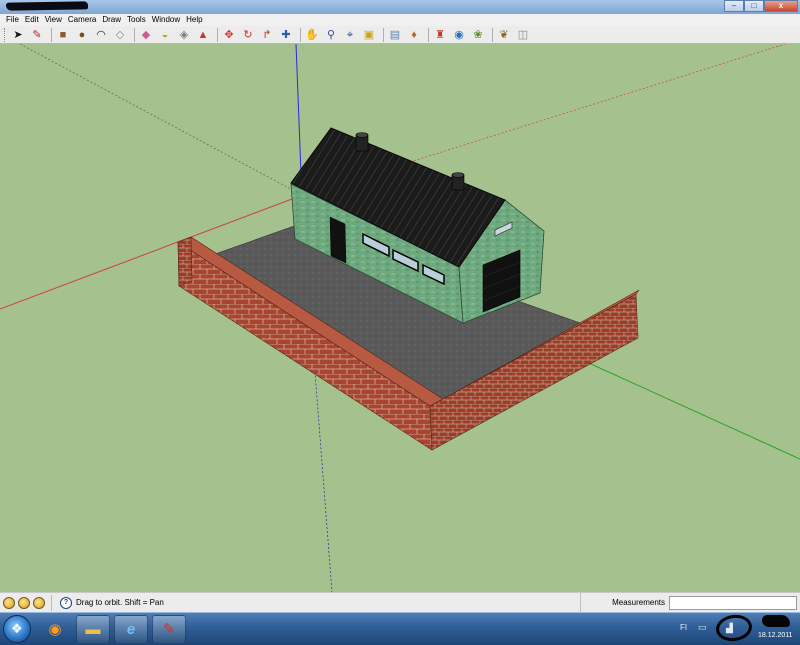 The image size is (800, 645). Describe the element at coordinates (5, 34) in the screenshot. I see `toolbar-grip` at that location.